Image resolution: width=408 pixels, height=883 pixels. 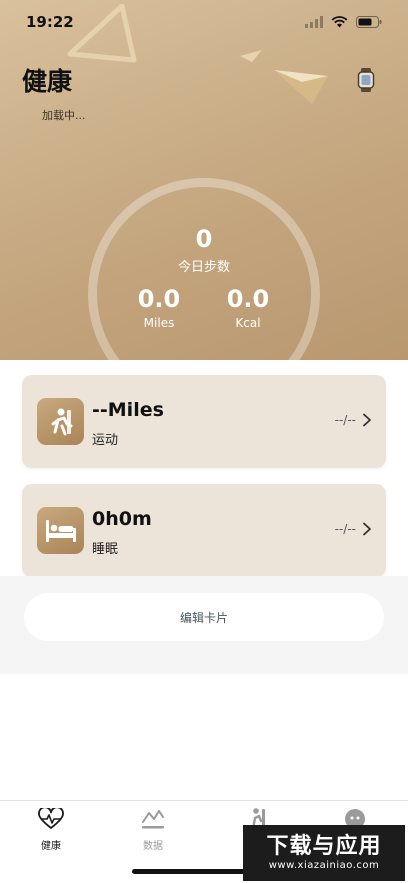 I want to click on watch-button, so click(x=366, y=80).